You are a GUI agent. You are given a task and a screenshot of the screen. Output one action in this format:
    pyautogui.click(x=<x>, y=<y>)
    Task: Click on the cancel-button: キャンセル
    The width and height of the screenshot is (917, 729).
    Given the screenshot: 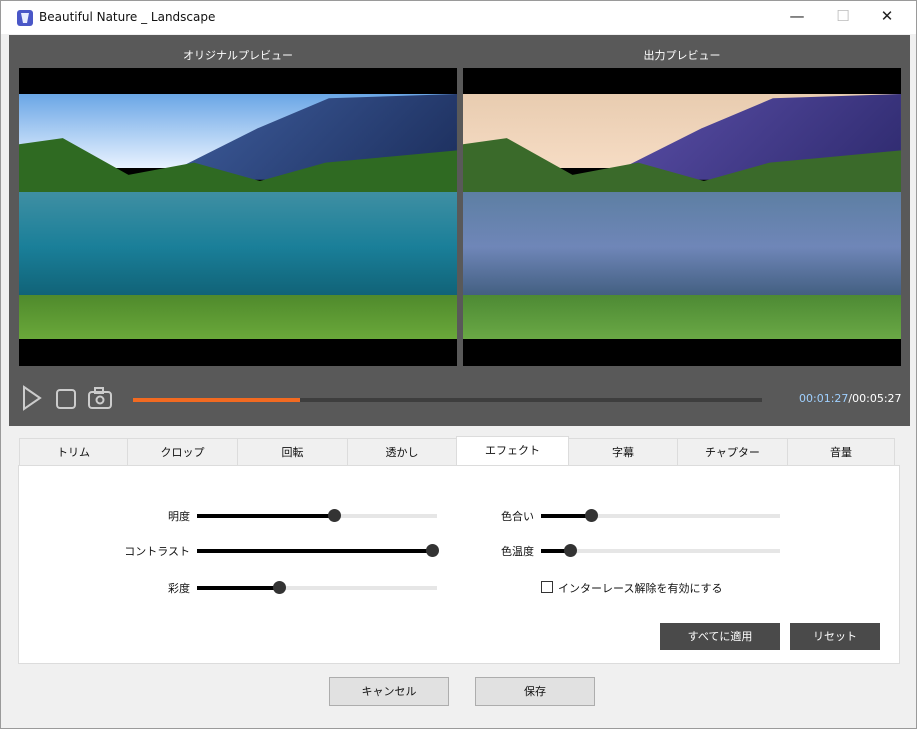 What is the action you would take?
    pyautogui.click(x=389, y=691)
    